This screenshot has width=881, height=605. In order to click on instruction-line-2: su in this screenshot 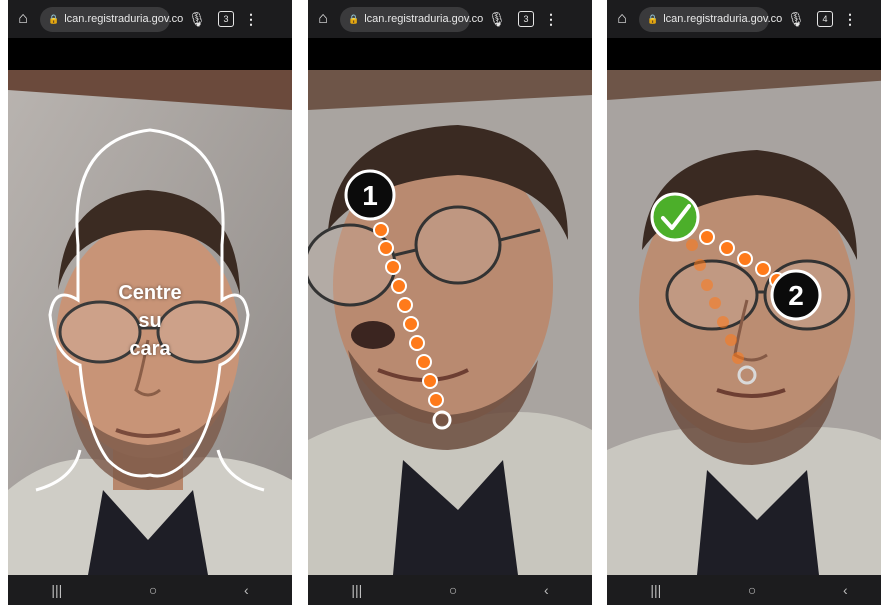, I will do `click(150, 321)`.